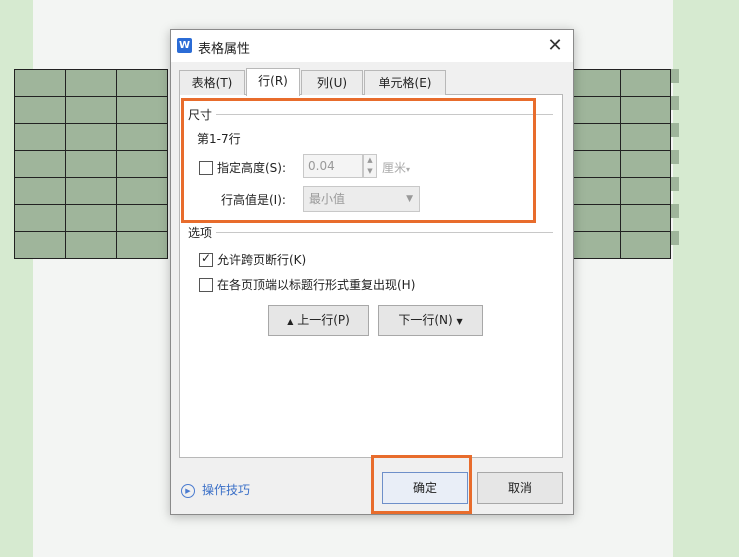  What do you see at coordinates (361, 199) in the screenshot?
I see `row-height-type-select: 最小值 ▼` at bounding box center [361, 199].